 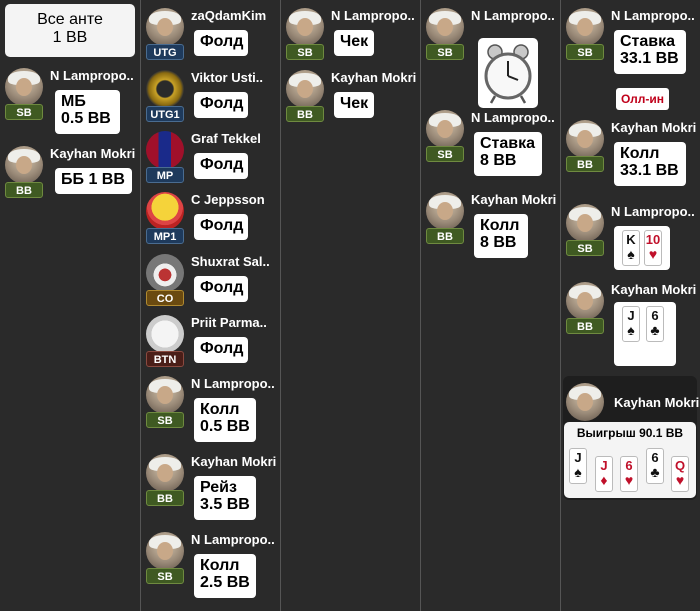 What do you see at coordinates (229, 322) in the screenshot?
I see `player-name: Priit Parma..` at bounding box center [229, 322].